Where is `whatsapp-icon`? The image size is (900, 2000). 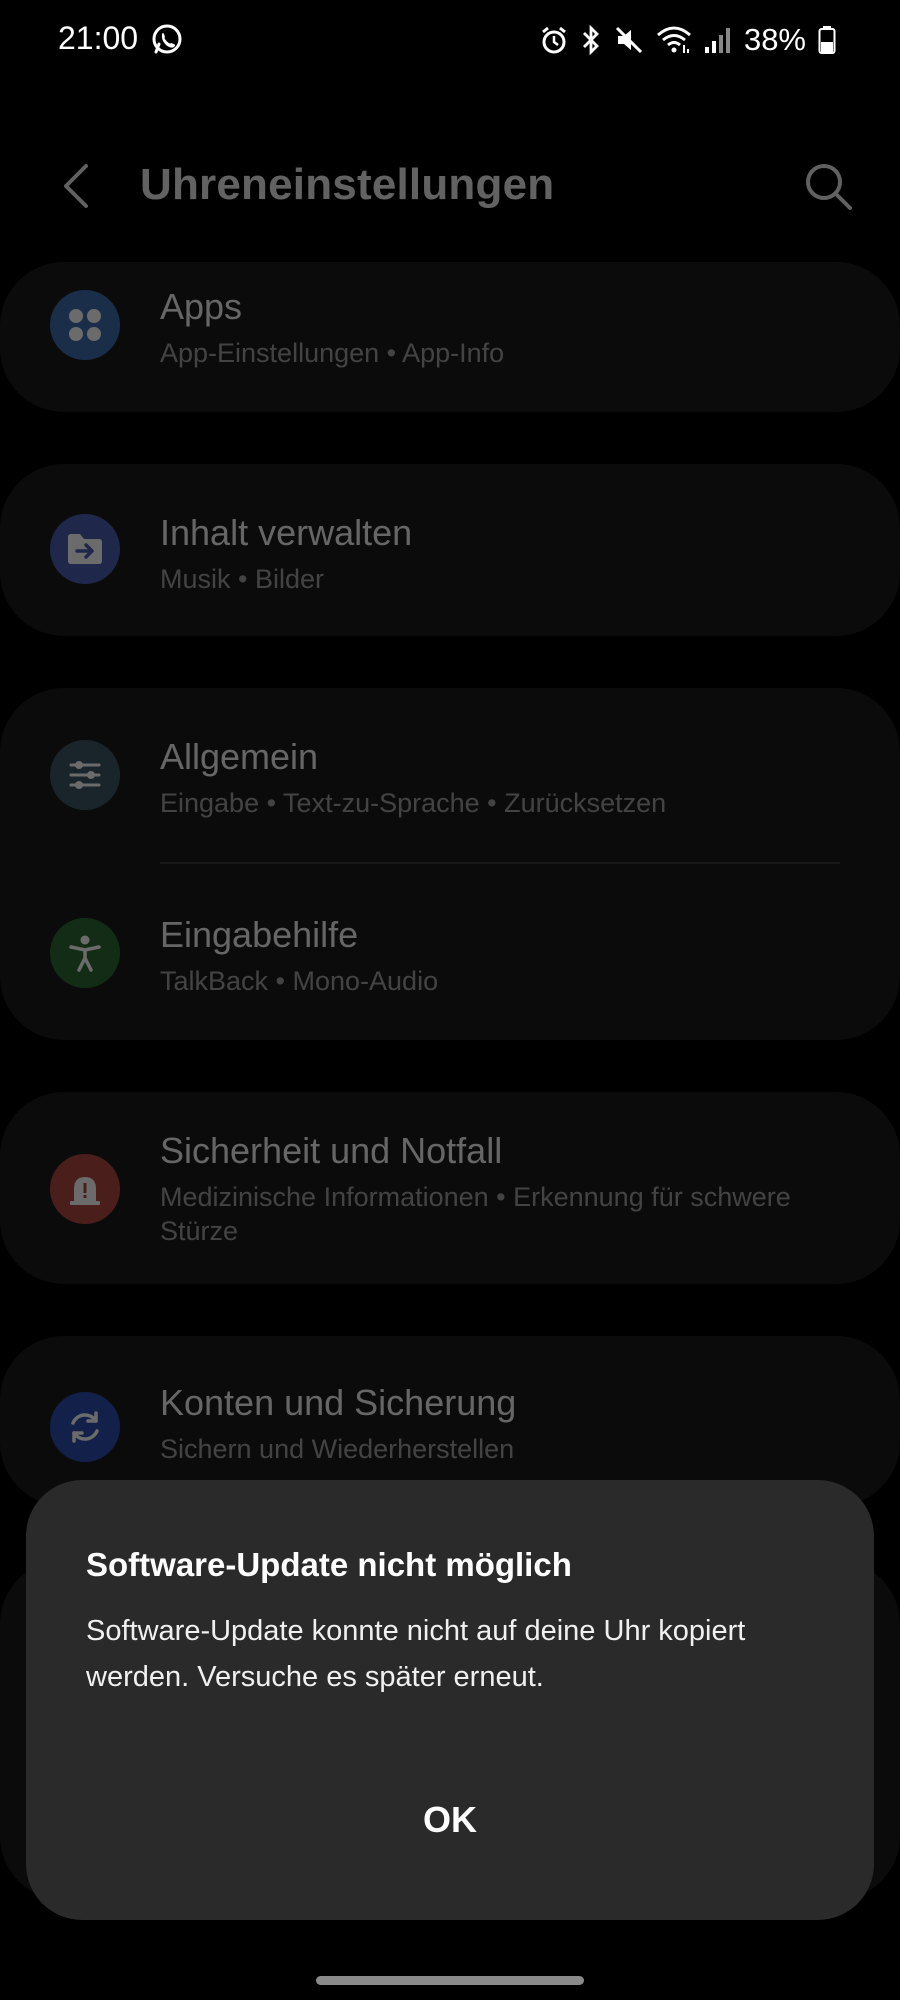
whatsapp-icon is located at coordinates (167, 39).